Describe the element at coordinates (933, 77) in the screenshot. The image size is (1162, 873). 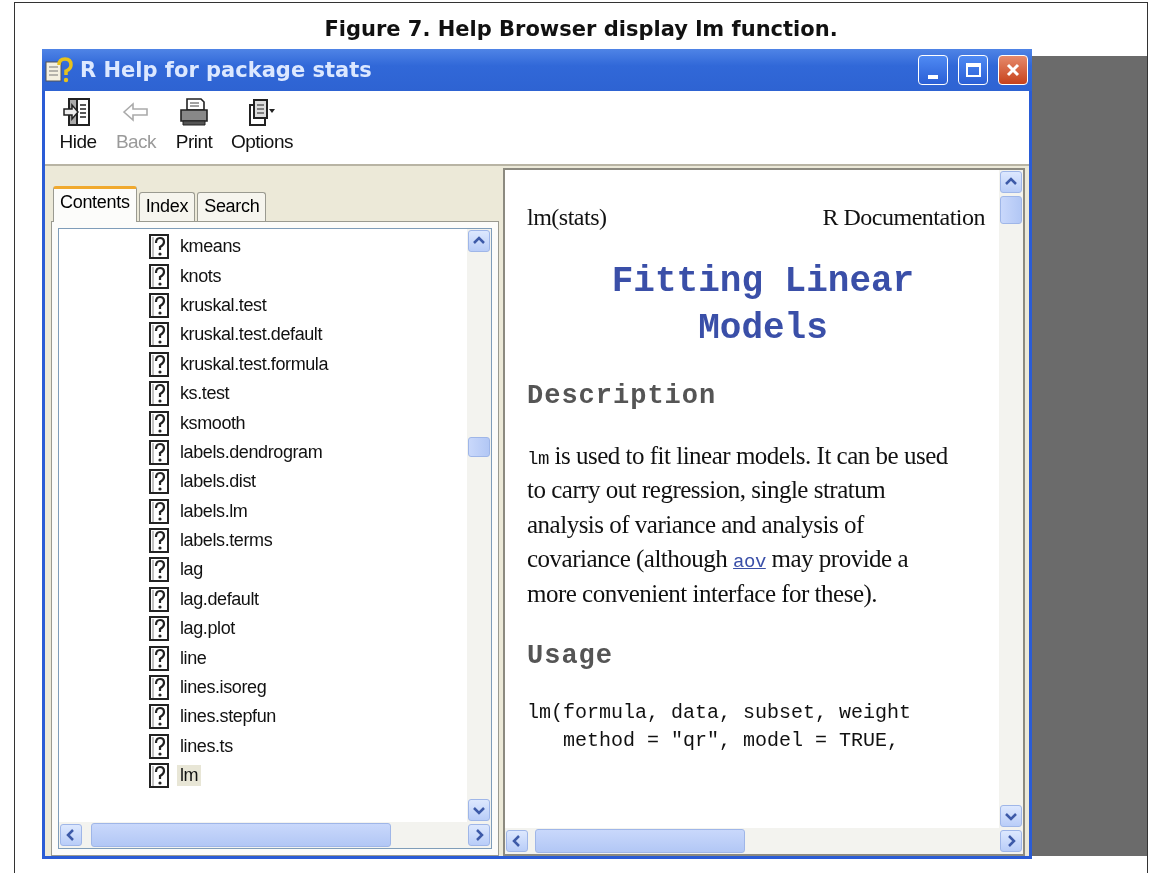
I see `minimize-icon` at that location.